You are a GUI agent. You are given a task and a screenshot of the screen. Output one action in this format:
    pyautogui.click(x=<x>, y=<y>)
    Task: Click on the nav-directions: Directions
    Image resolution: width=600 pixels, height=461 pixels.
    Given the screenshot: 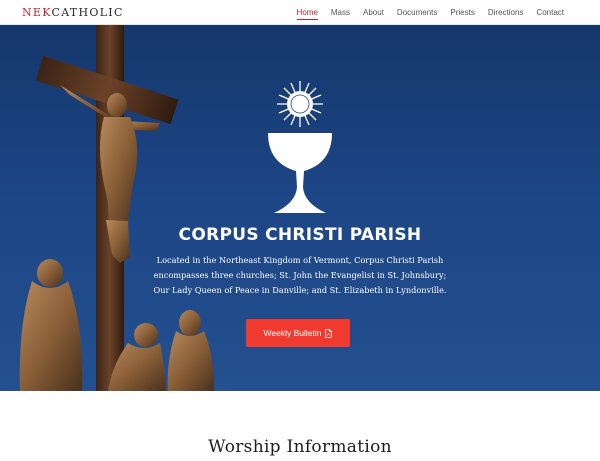 What is the action you would take?
    pyautogui.click(x=506, y=12)
    